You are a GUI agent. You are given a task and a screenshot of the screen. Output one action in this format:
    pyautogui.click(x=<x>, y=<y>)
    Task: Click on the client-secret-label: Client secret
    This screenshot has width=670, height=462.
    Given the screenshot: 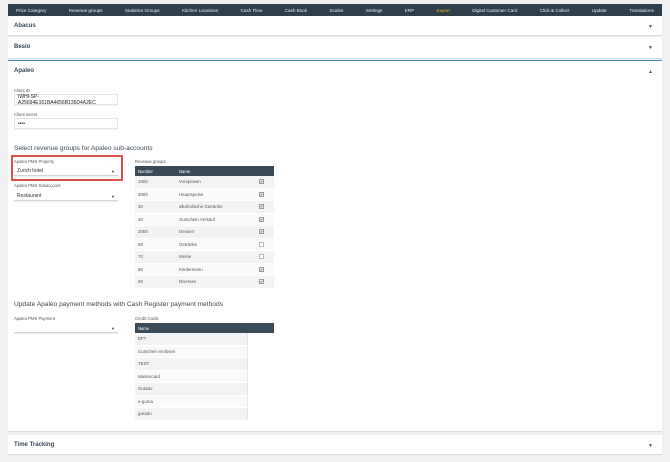 What is the action you would take?
    pyautogui.click(x=26, y=114)
    